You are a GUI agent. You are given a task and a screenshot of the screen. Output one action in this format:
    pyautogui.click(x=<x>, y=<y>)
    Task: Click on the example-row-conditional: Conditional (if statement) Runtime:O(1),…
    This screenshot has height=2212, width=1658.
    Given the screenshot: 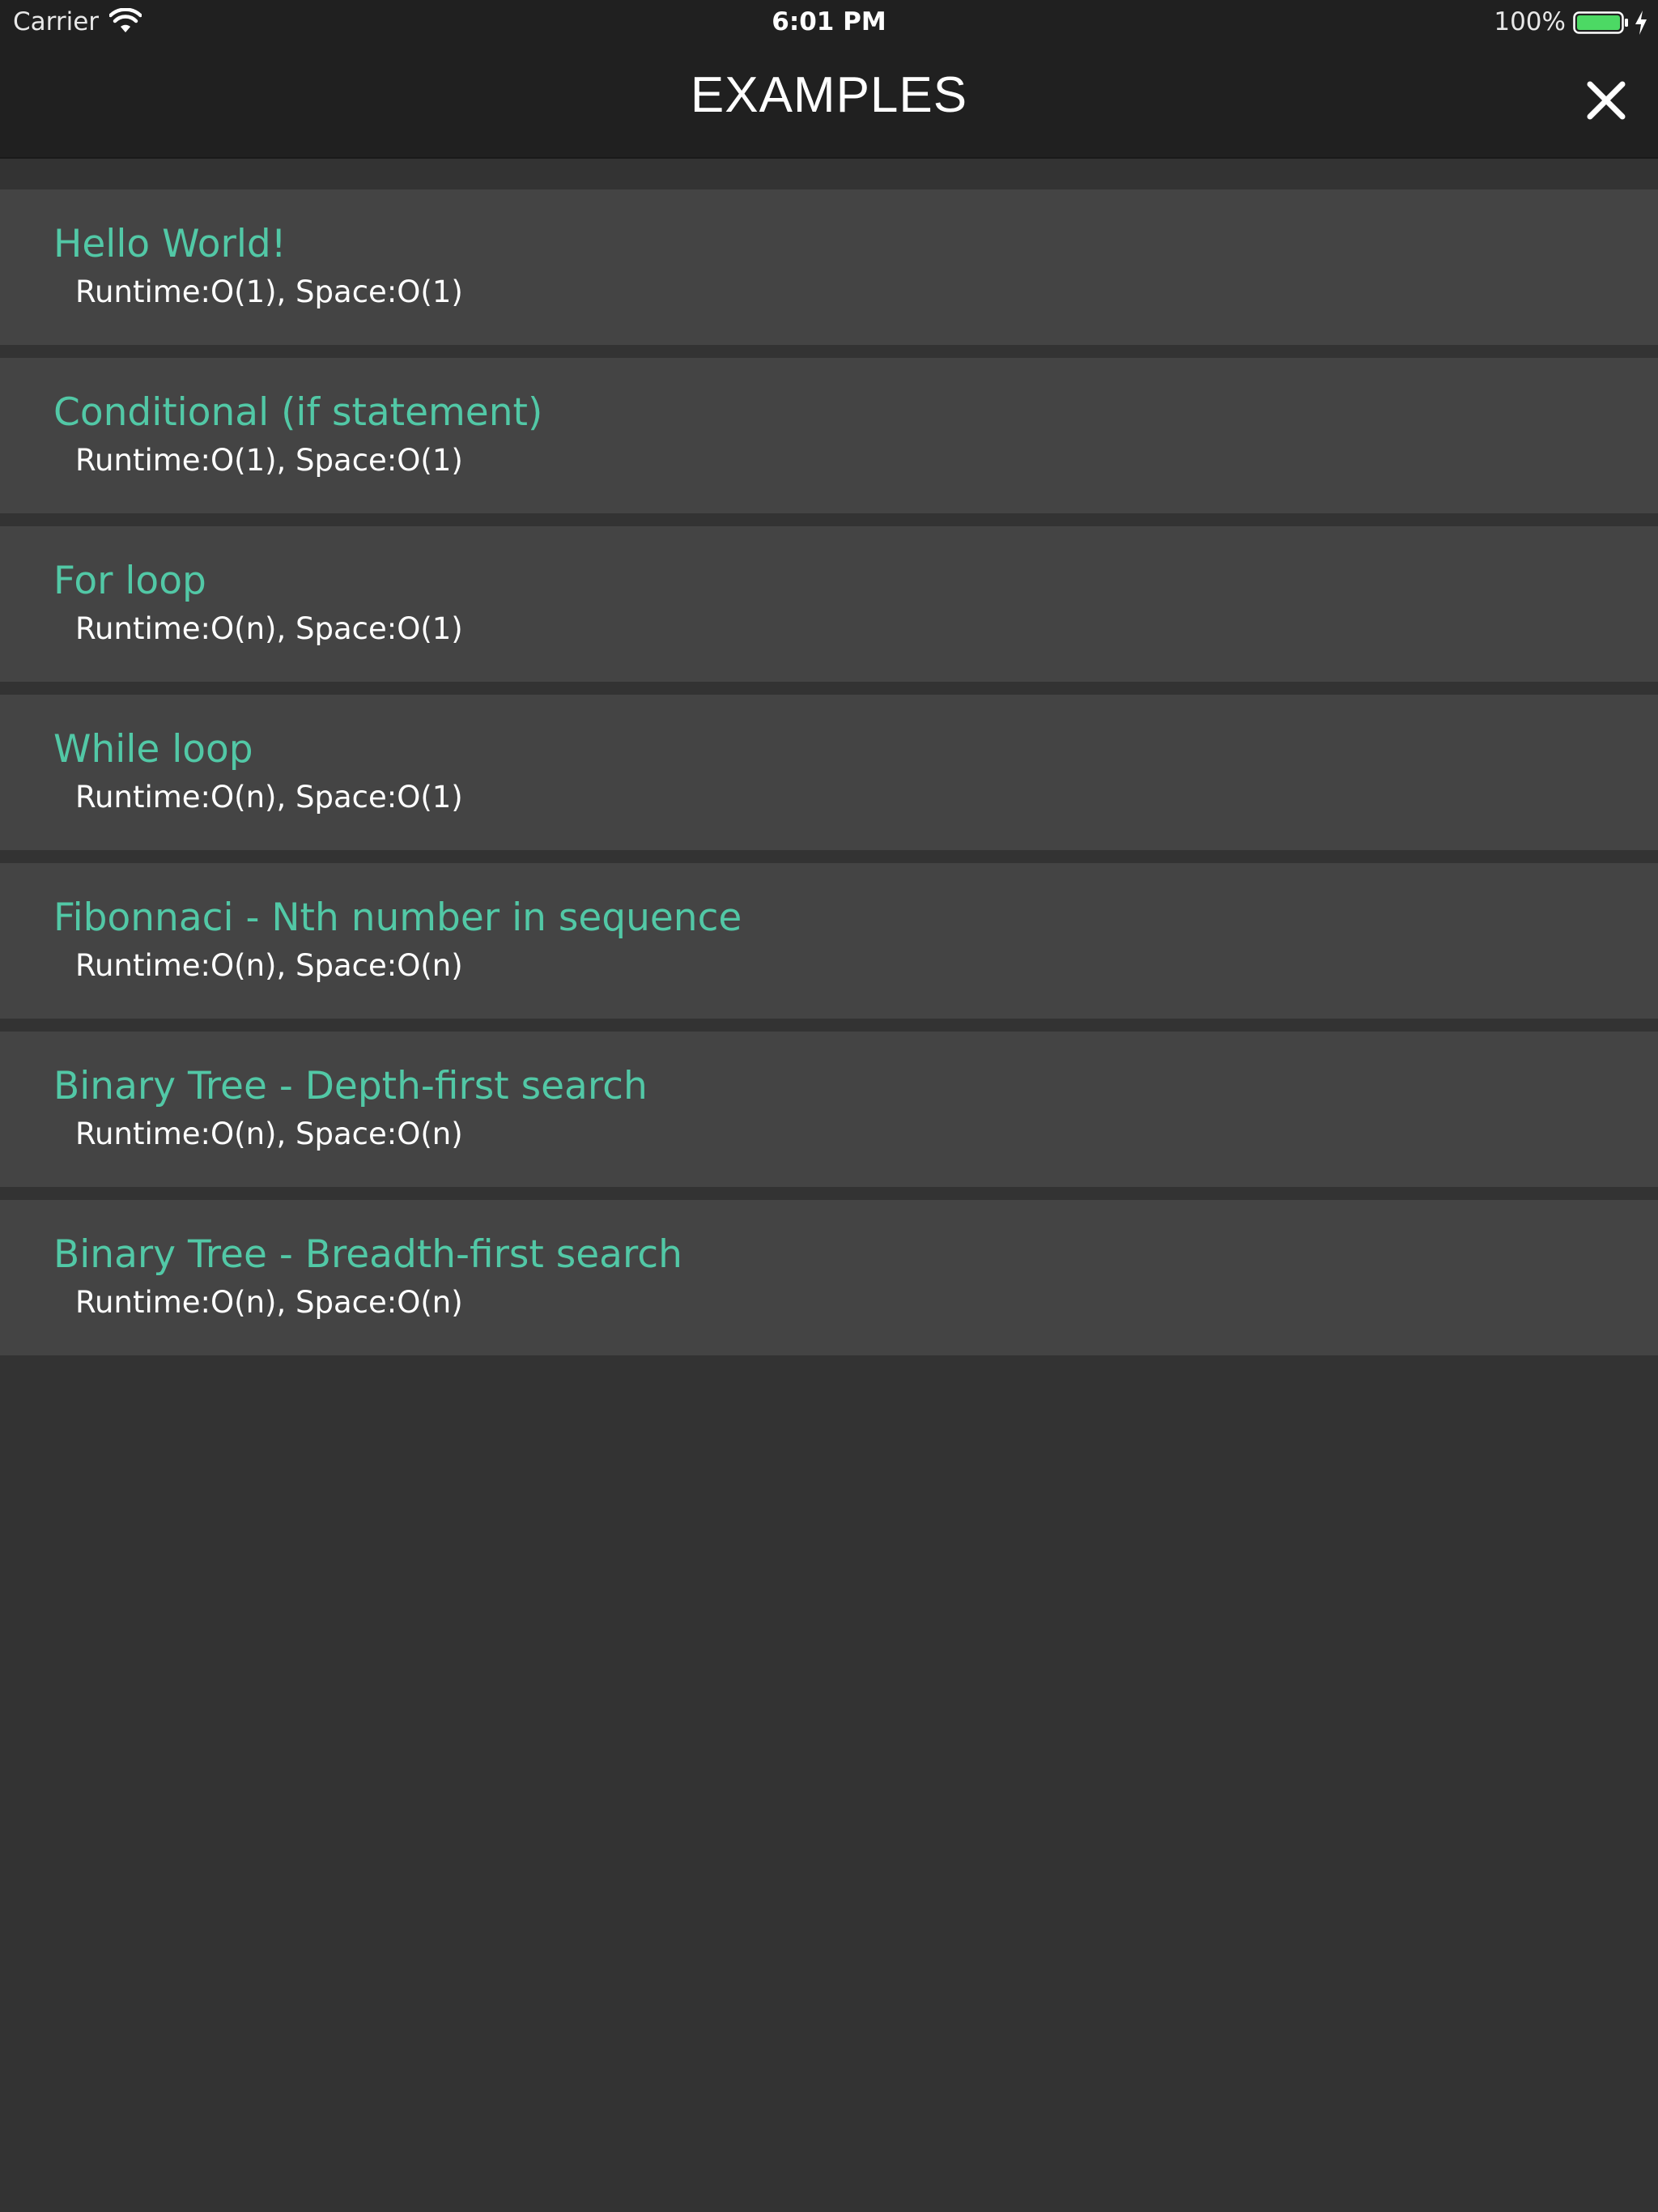 What is the action you would take?
    pyautogui.click(x=829, y=435)
    